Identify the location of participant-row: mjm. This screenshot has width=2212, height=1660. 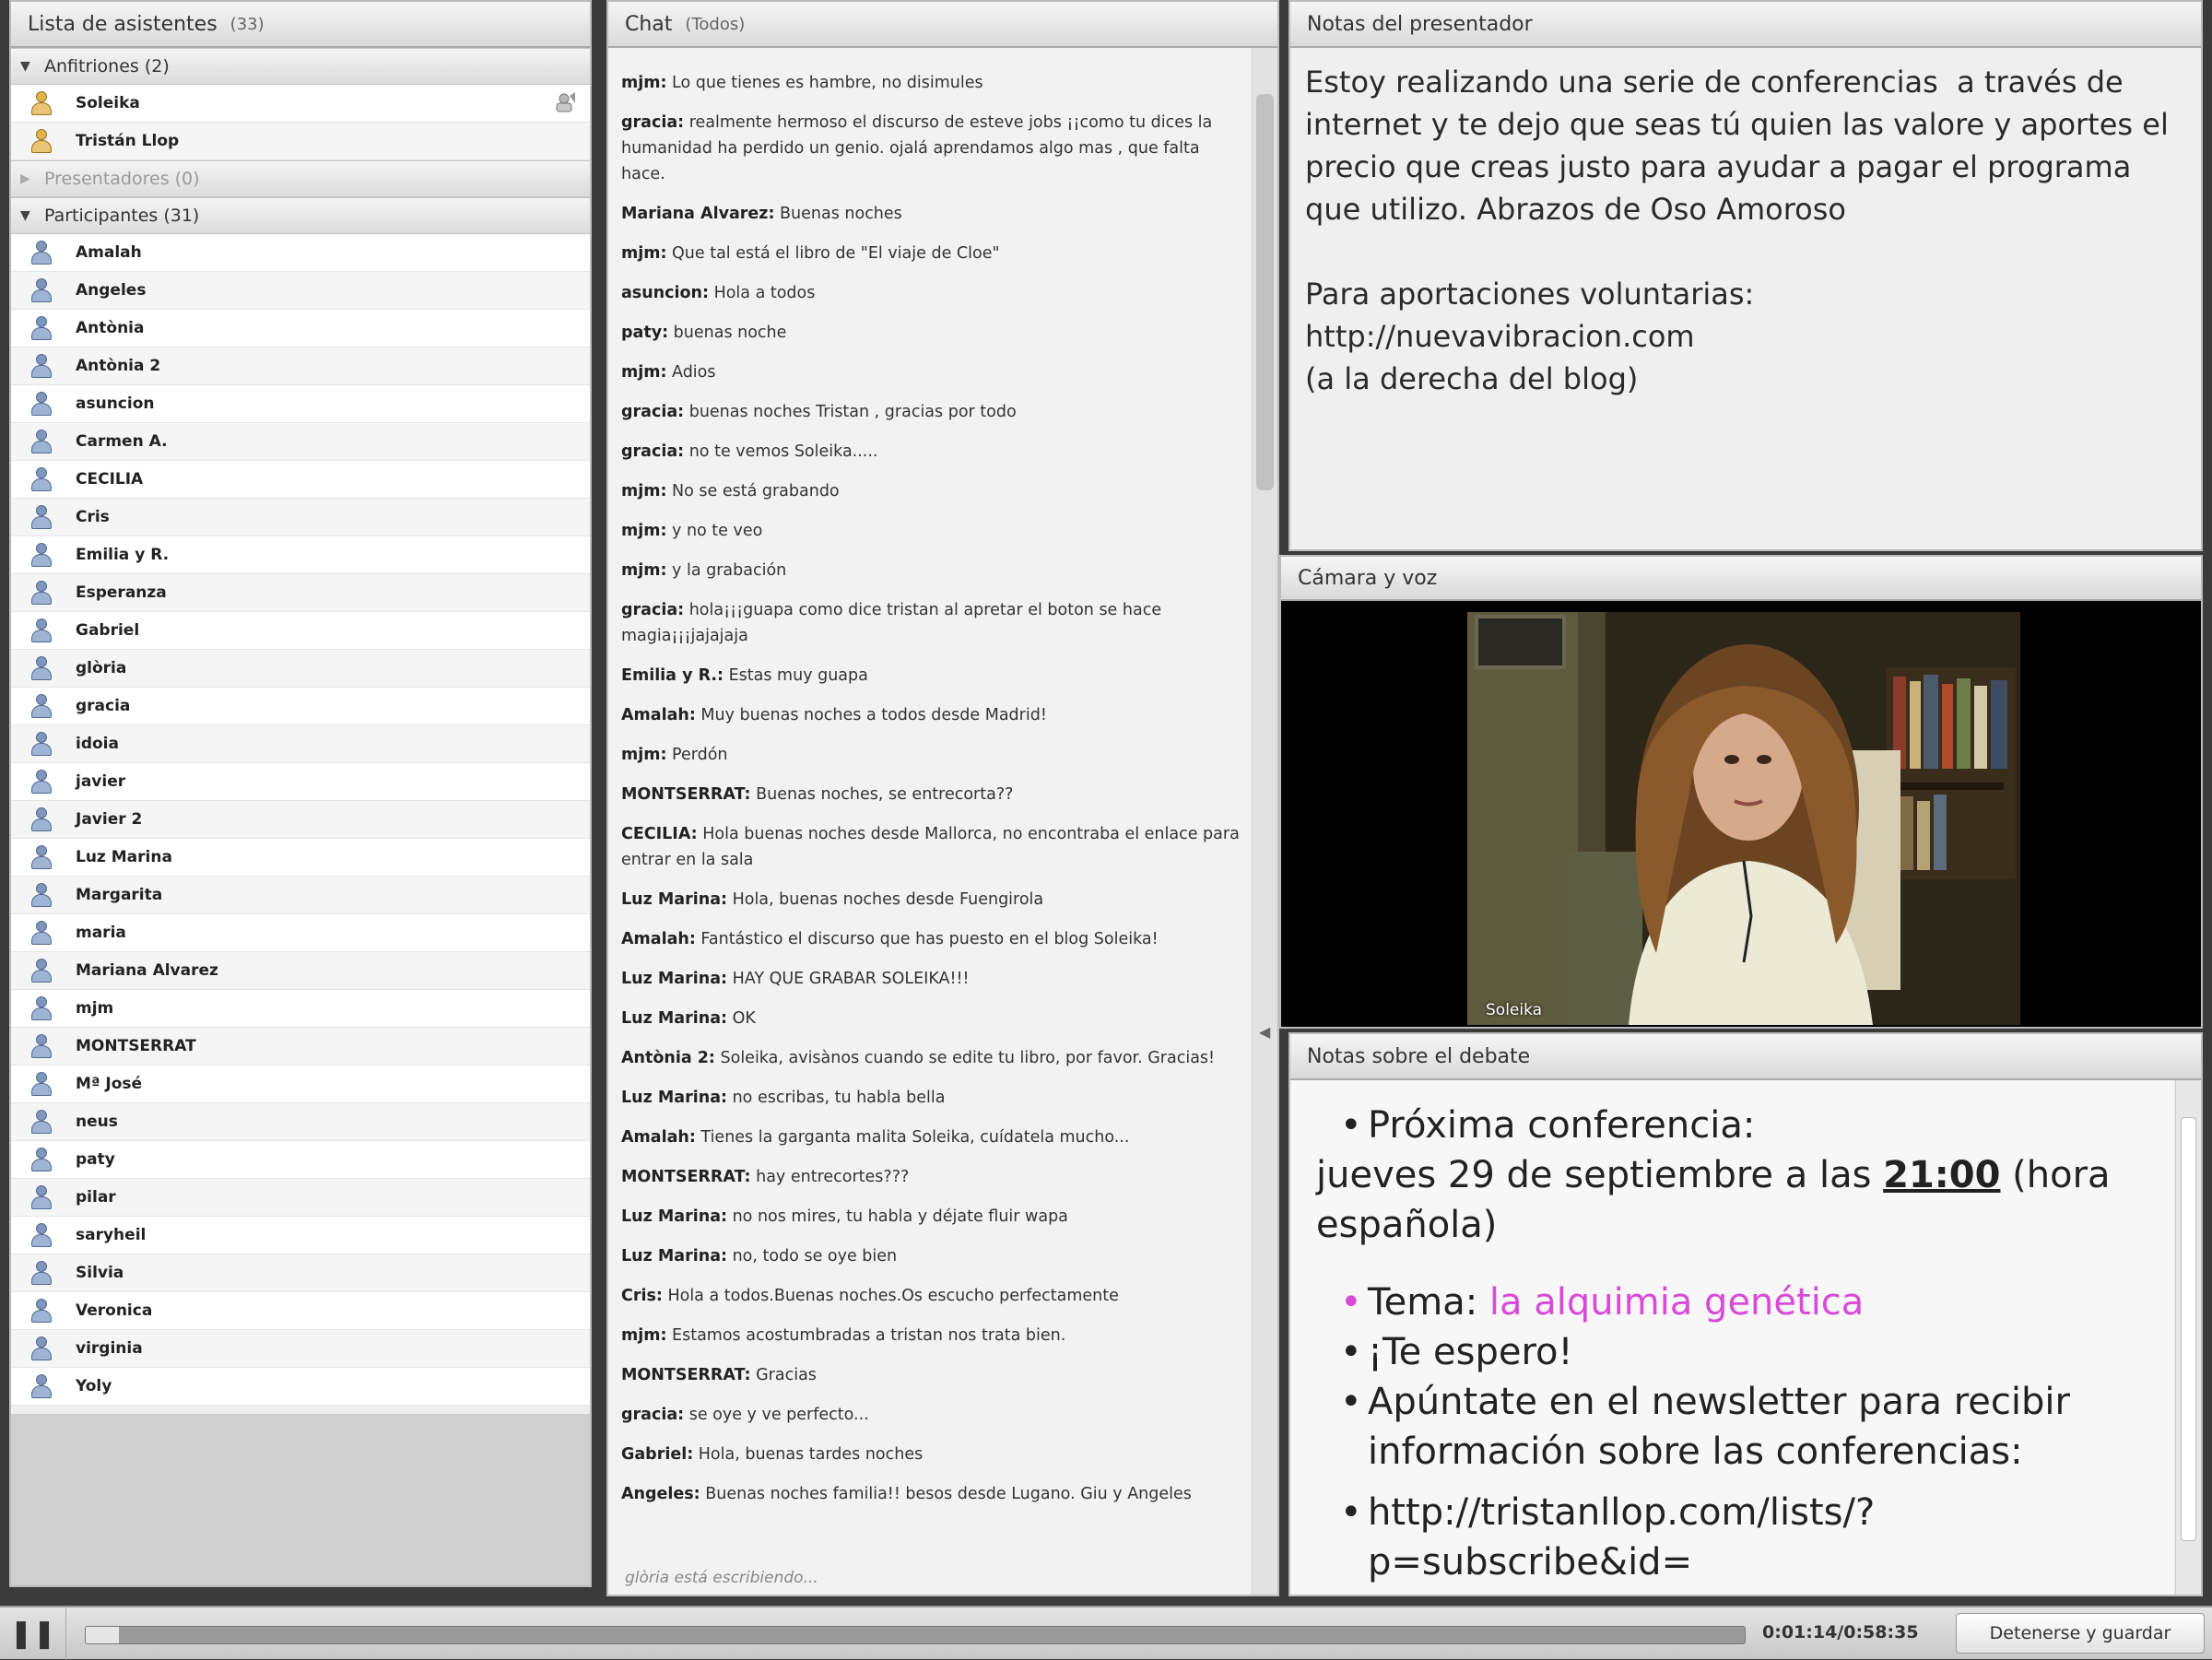
(300, 1009).